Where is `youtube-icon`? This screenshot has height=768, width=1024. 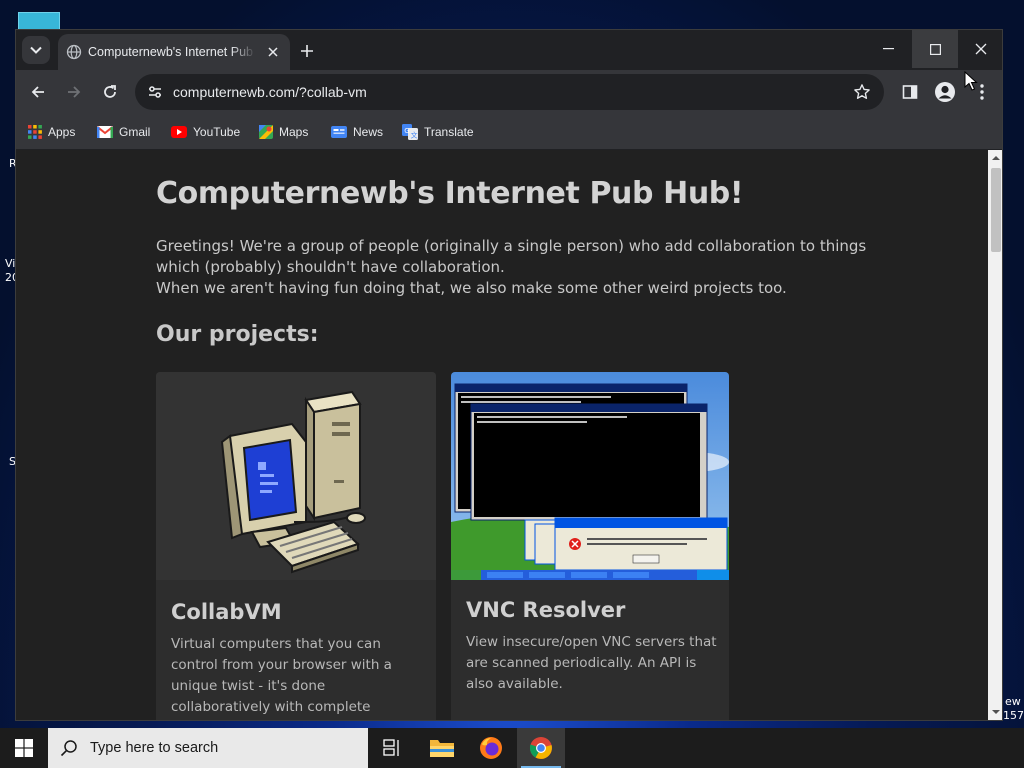
youtube-icon is located at coordinates (179, 132).